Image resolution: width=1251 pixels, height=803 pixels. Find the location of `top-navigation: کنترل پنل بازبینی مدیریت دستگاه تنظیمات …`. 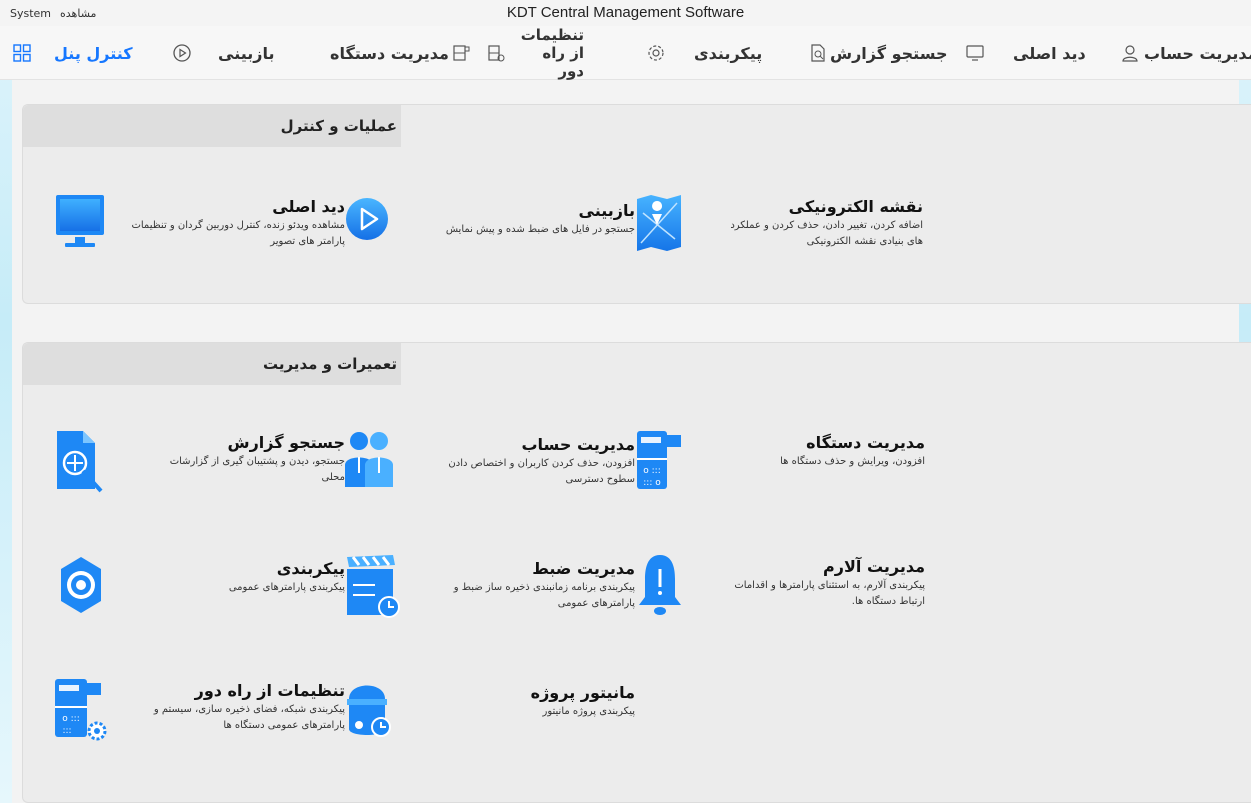

top-navigation: کنترل پنل بازبینی مدیریت دستگاه تنظیمات … is located at coordinates (625, 53).